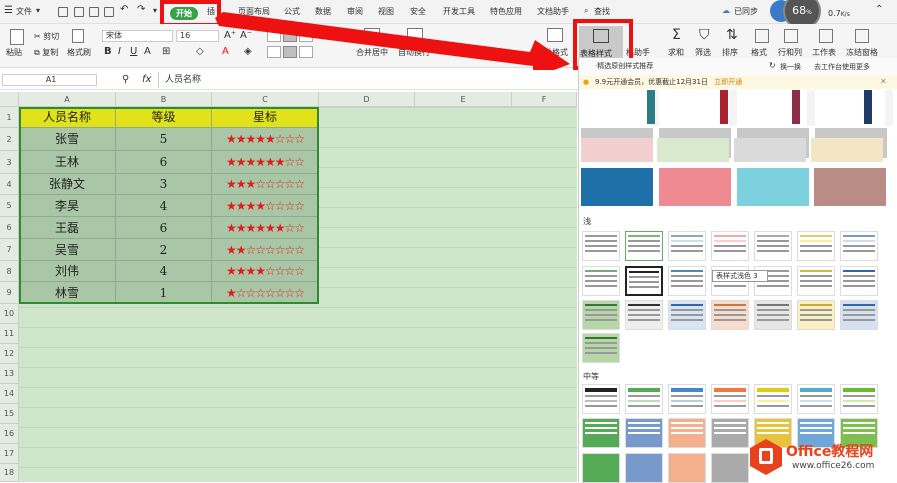 Image resolution: width=897 pixels, height=483 pixels. Describe the element at coordinates (9, 228) in the screenshot. I see `row-header: 6` at that location.